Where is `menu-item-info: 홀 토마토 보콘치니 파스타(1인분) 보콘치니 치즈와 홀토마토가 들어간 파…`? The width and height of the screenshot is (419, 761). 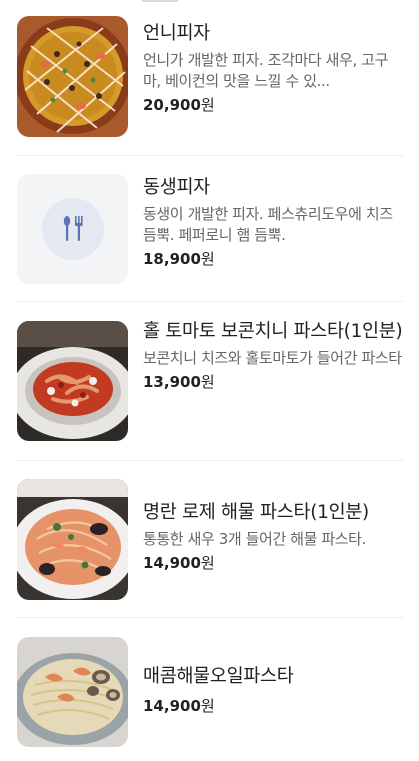 menu-item-info: 홀 토마토 보콘치니 파스타(1인분) 보콘치니 치즈와 홀토마토가 들어간 파… is located at coordinates (273, 356).